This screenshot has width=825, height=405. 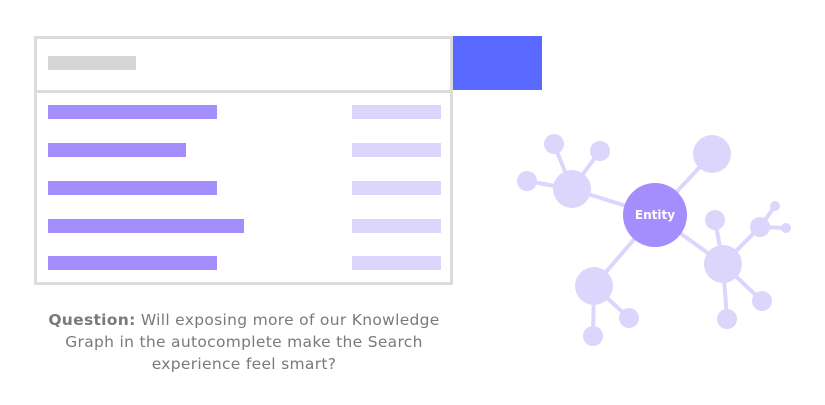 I want to click on entity-label: Entity, so click(x=655, y=215).